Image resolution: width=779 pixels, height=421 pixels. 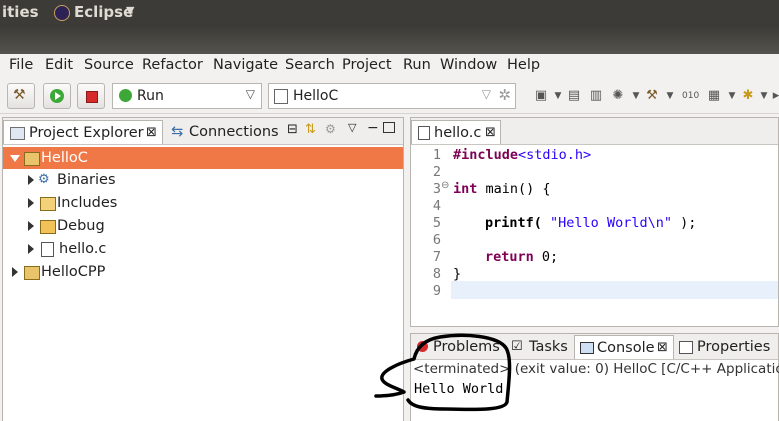 I want to click on debug-icon: ✺, so click(x=618, y=96).